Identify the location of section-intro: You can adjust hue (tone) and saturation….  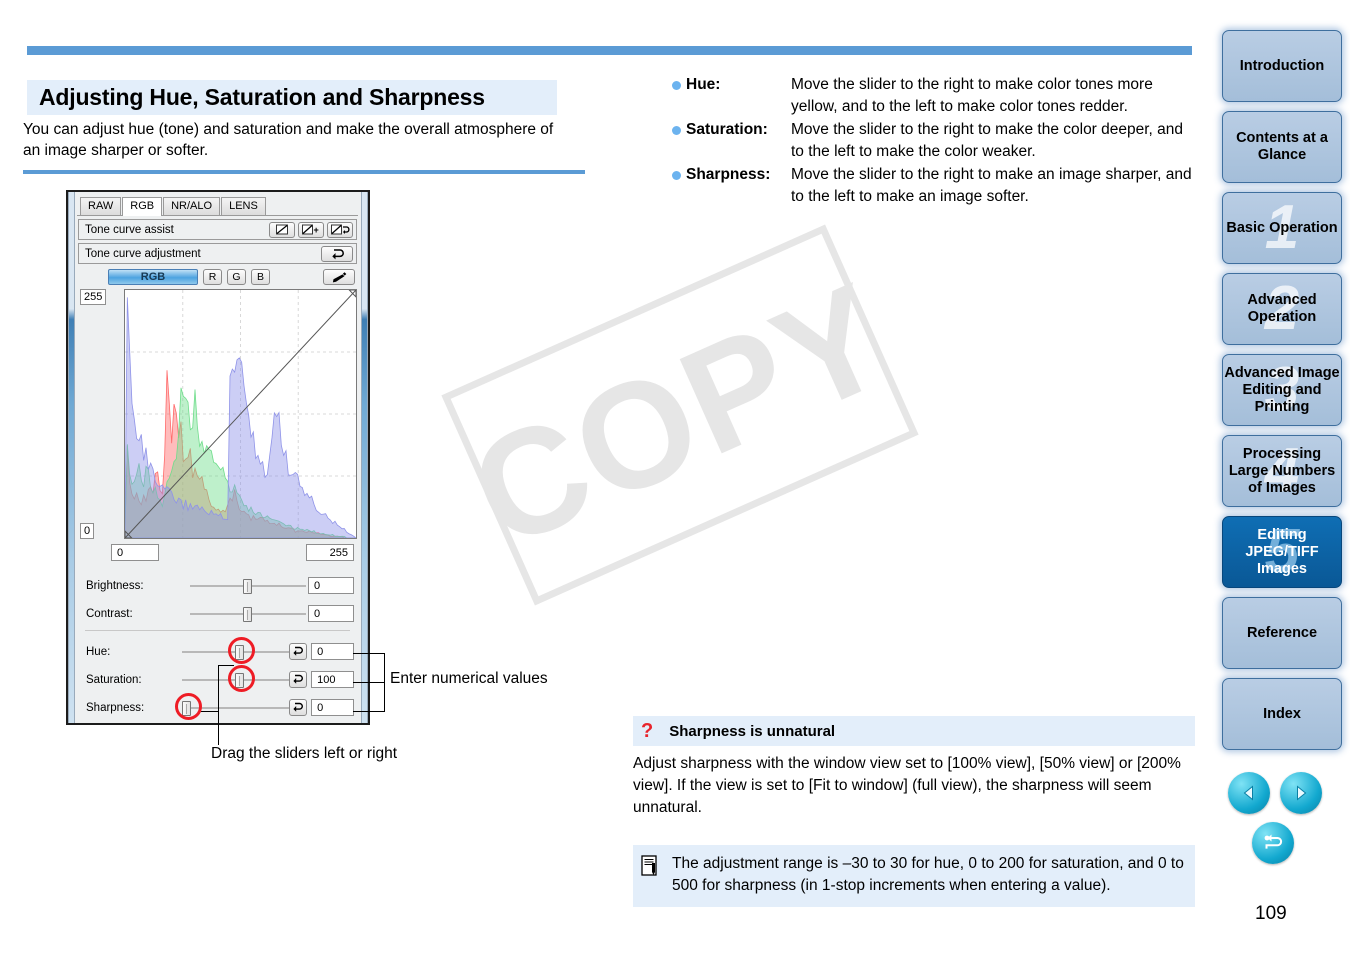
(288, 140).